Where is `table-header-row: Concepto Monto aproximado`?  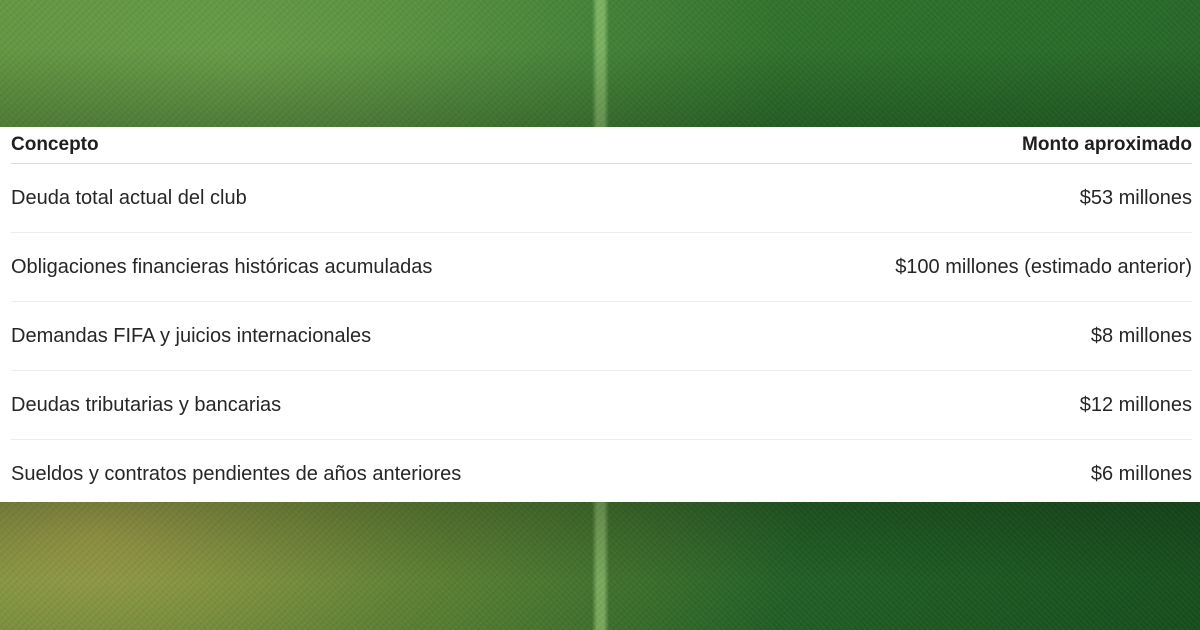
table-header-row: Concepto Monto aproximado is located at coordinates (601, 145).